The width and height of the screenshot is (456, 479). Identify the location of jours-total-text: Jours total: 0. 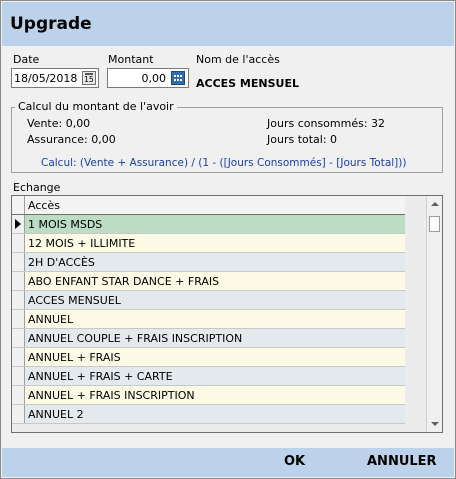
(302, 139).